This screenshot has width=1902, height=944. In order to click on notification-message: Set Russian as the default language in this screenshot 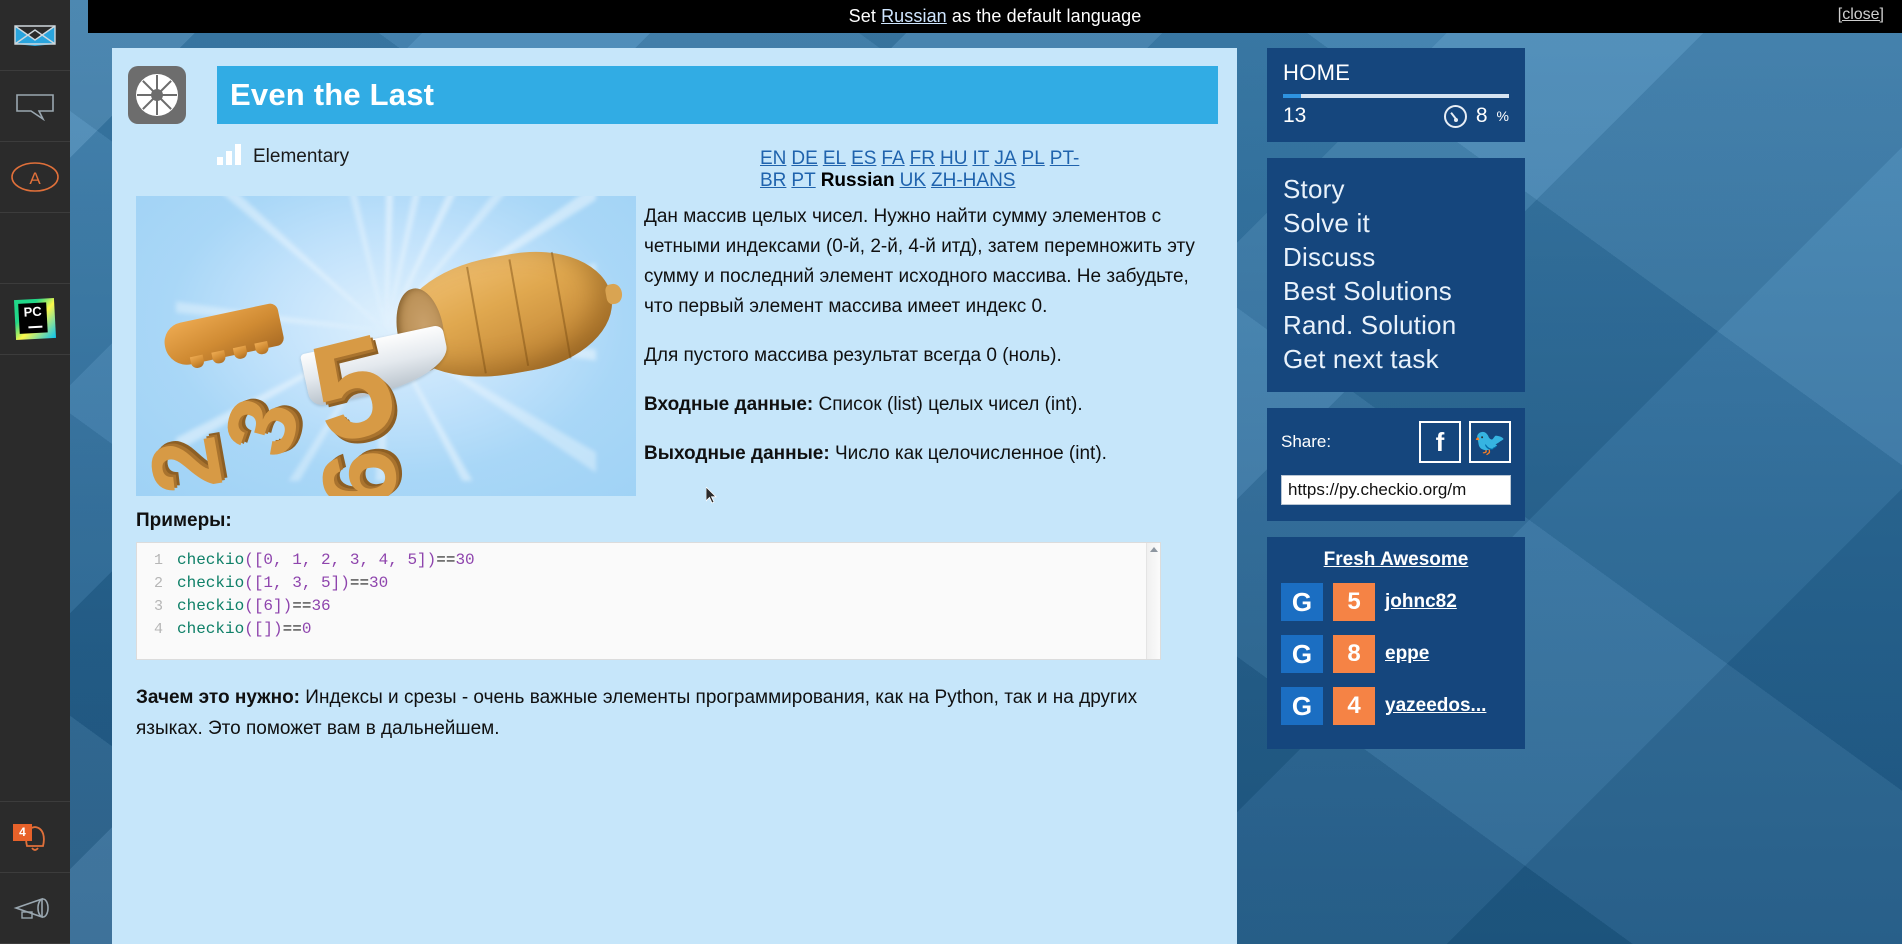, I will do `click(995, 16)`.